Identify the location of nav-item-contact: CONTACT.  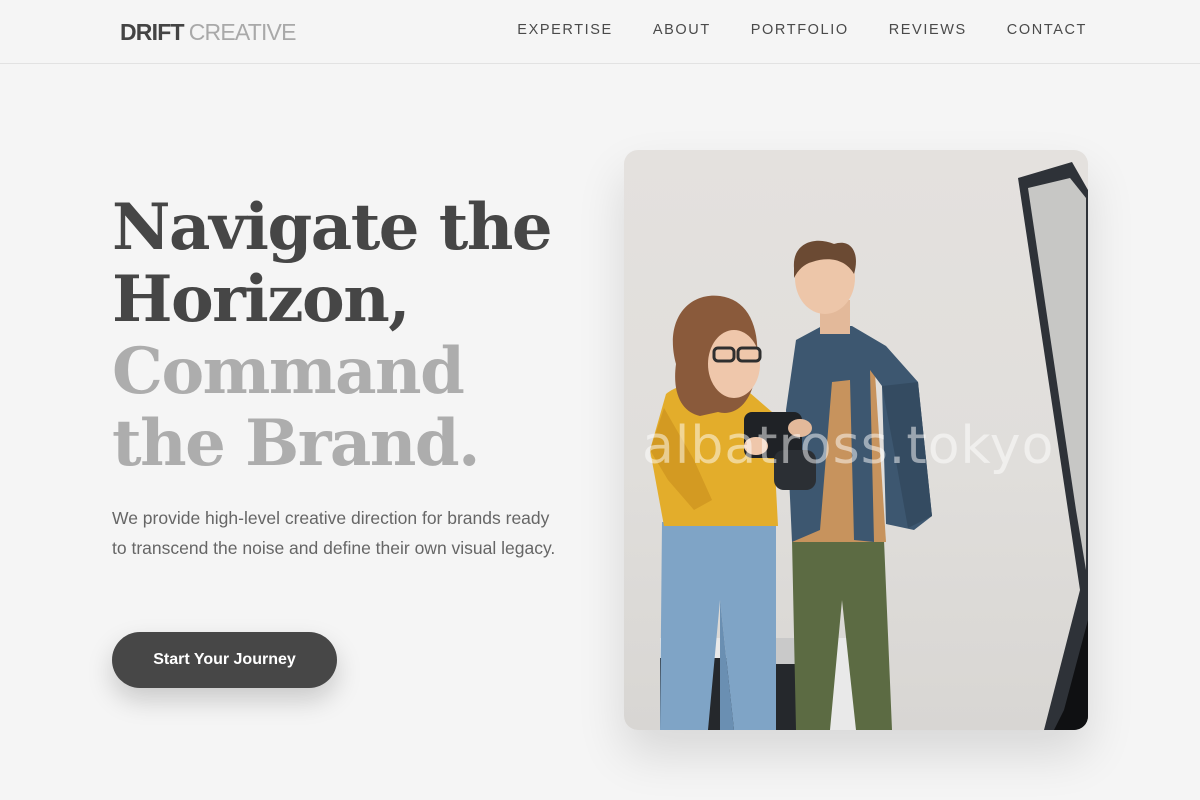
(1047, 30).